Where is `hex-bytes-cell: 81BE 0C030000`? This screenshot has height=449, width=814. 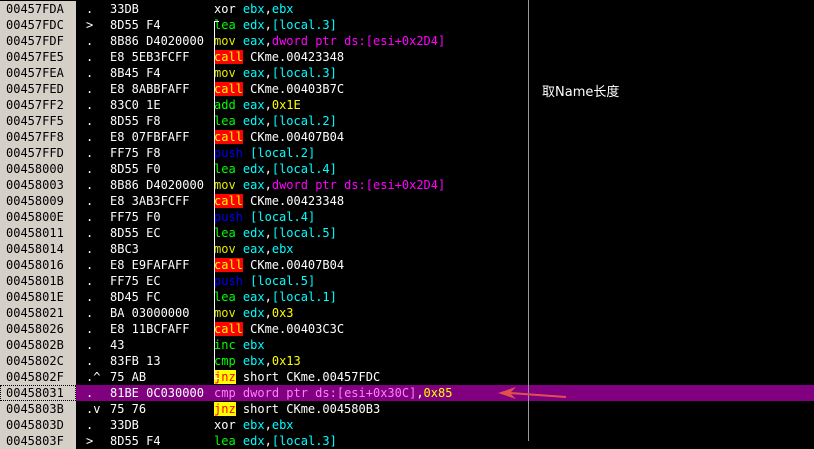 hex-bytes-cell: 81BE 0C030000 is located at coordinates (159, 393).